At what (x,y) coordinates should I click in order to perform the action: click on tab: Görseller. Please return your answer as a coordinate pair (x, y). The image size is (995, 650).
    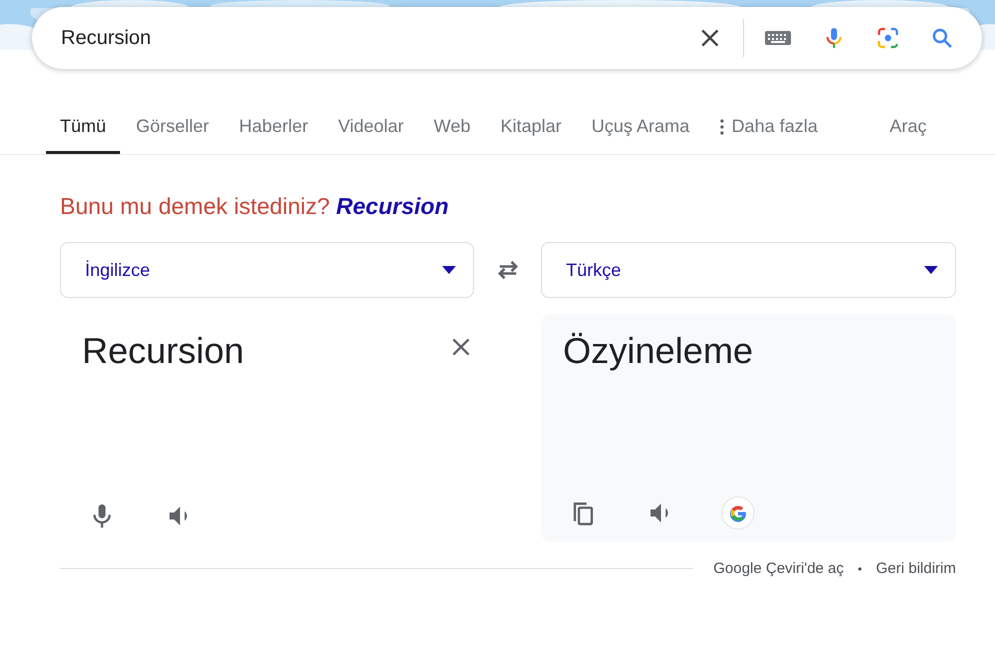
    Looking at the image, I should click on (173, 135).